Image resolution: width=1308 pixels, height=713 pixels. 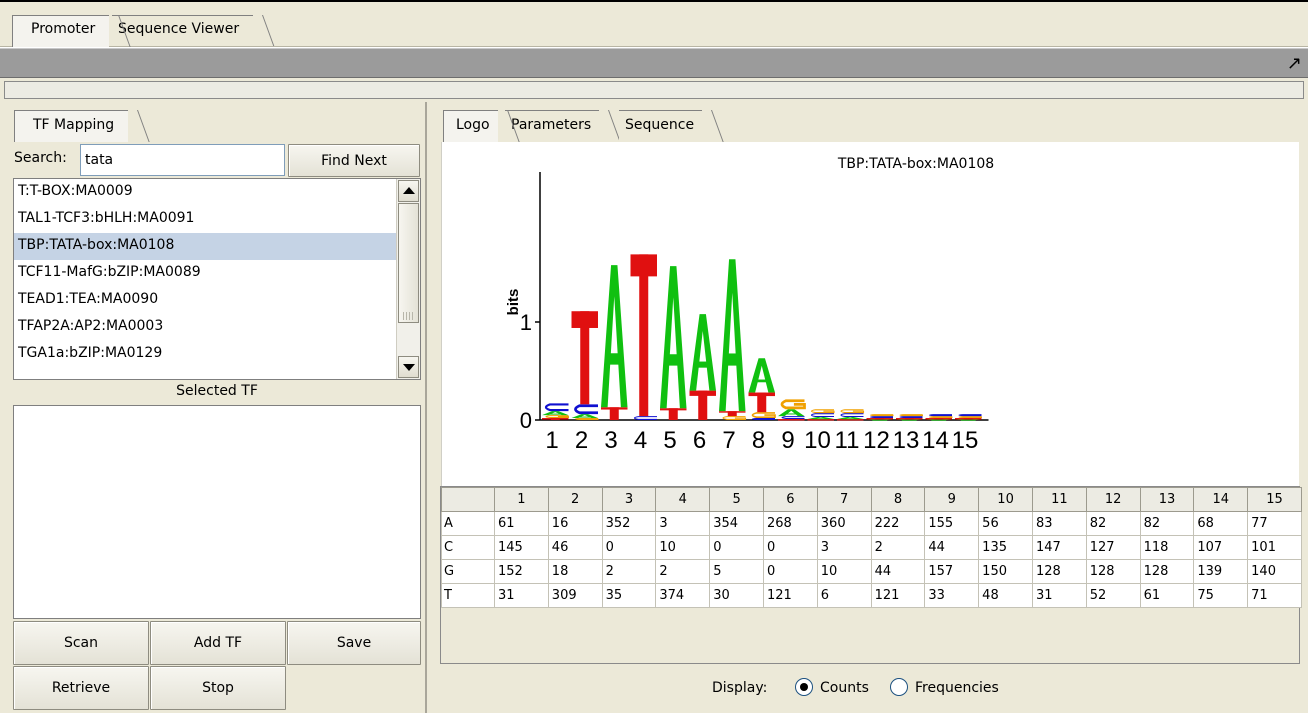 I want to click on column-header: 10, so click(x=1005, y=499).